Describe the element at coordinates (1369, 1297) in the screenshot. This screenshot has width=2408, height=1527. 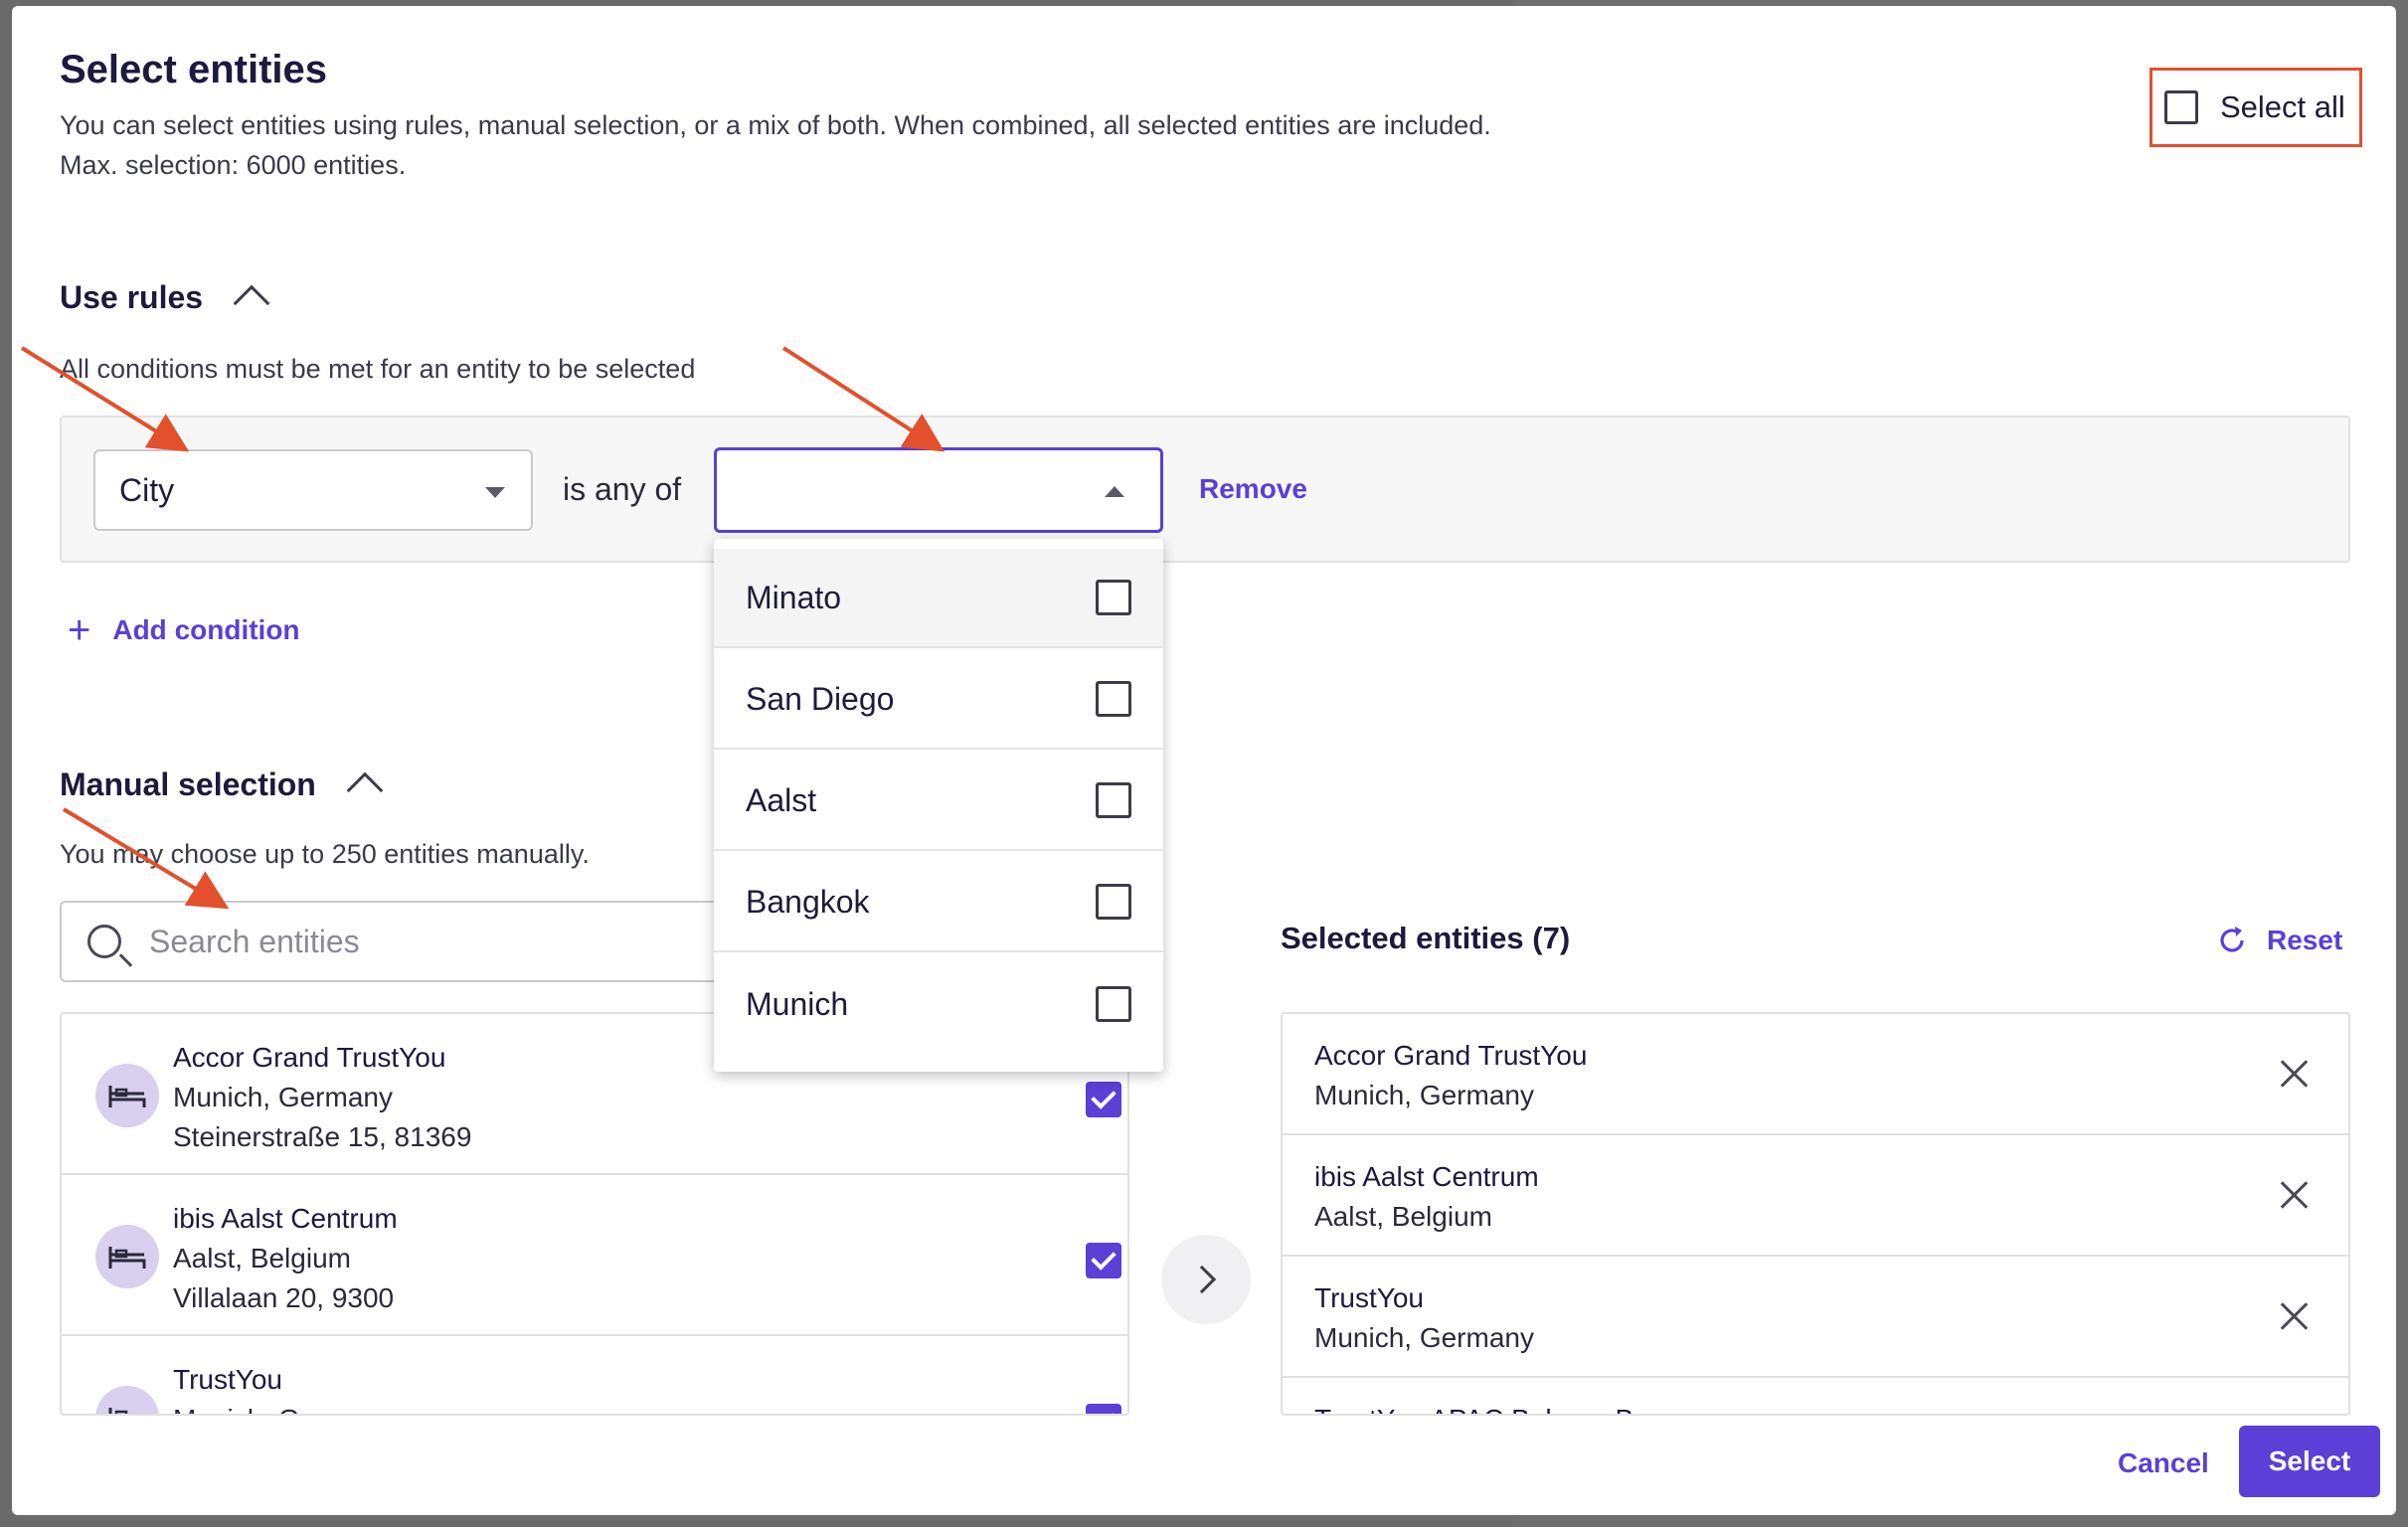
I see `selected-name: TrustYou` at that location.